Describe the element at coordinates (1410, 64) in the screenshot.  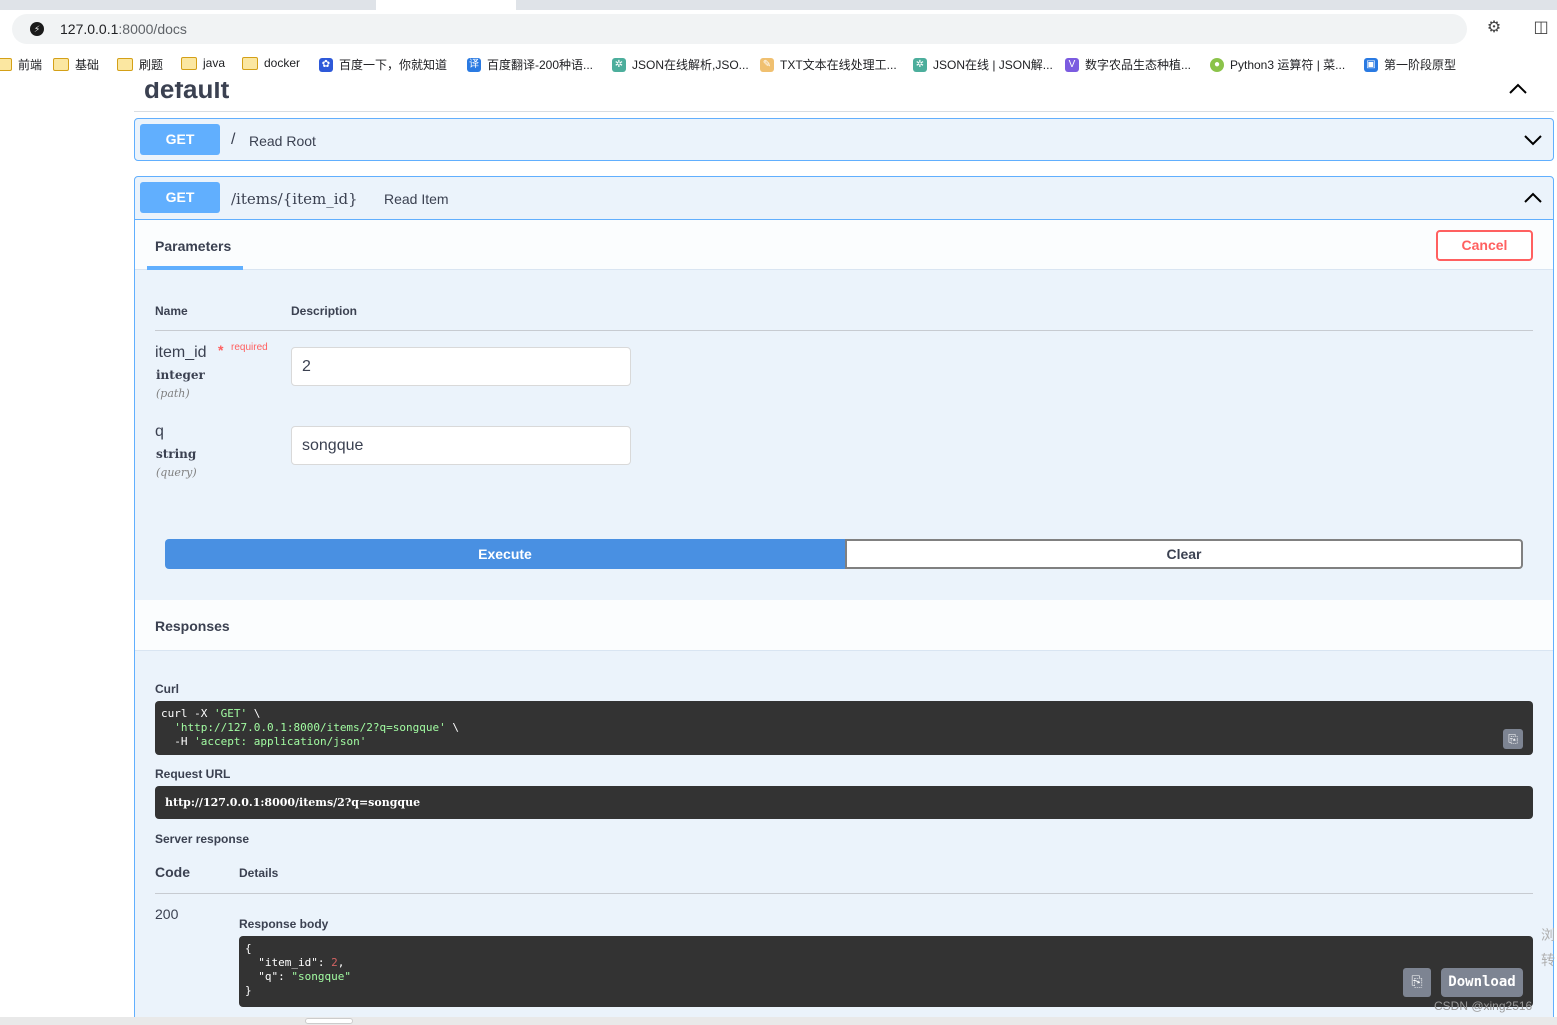
I see `bookmark-prototype: ▣ 第一阶段原型` at that location.